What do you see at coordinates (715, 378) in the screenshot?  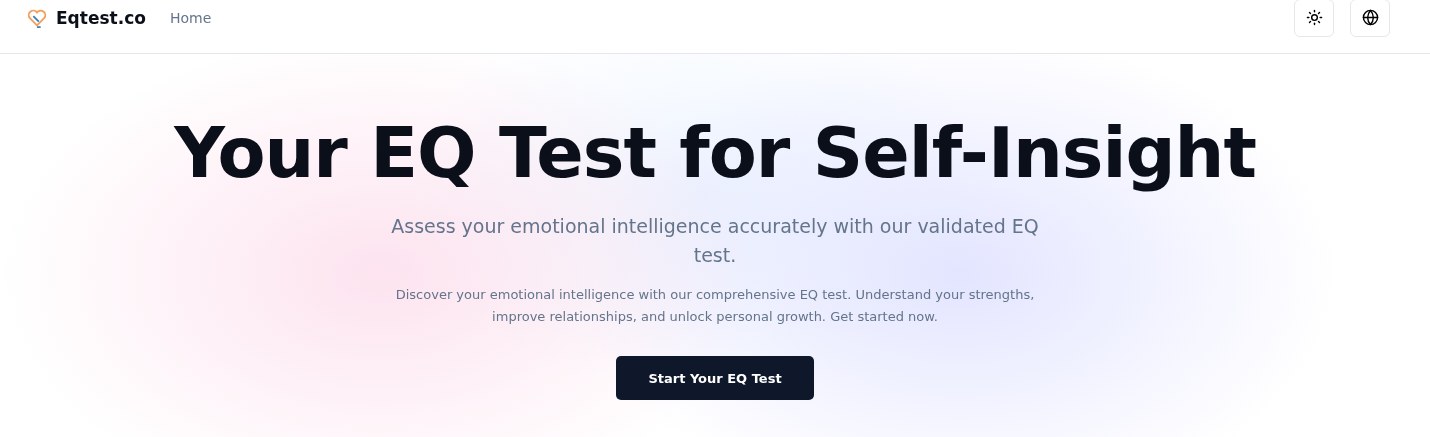 I see `start-test-button: Start Your EQ Test` at bounding box center [715, 378].